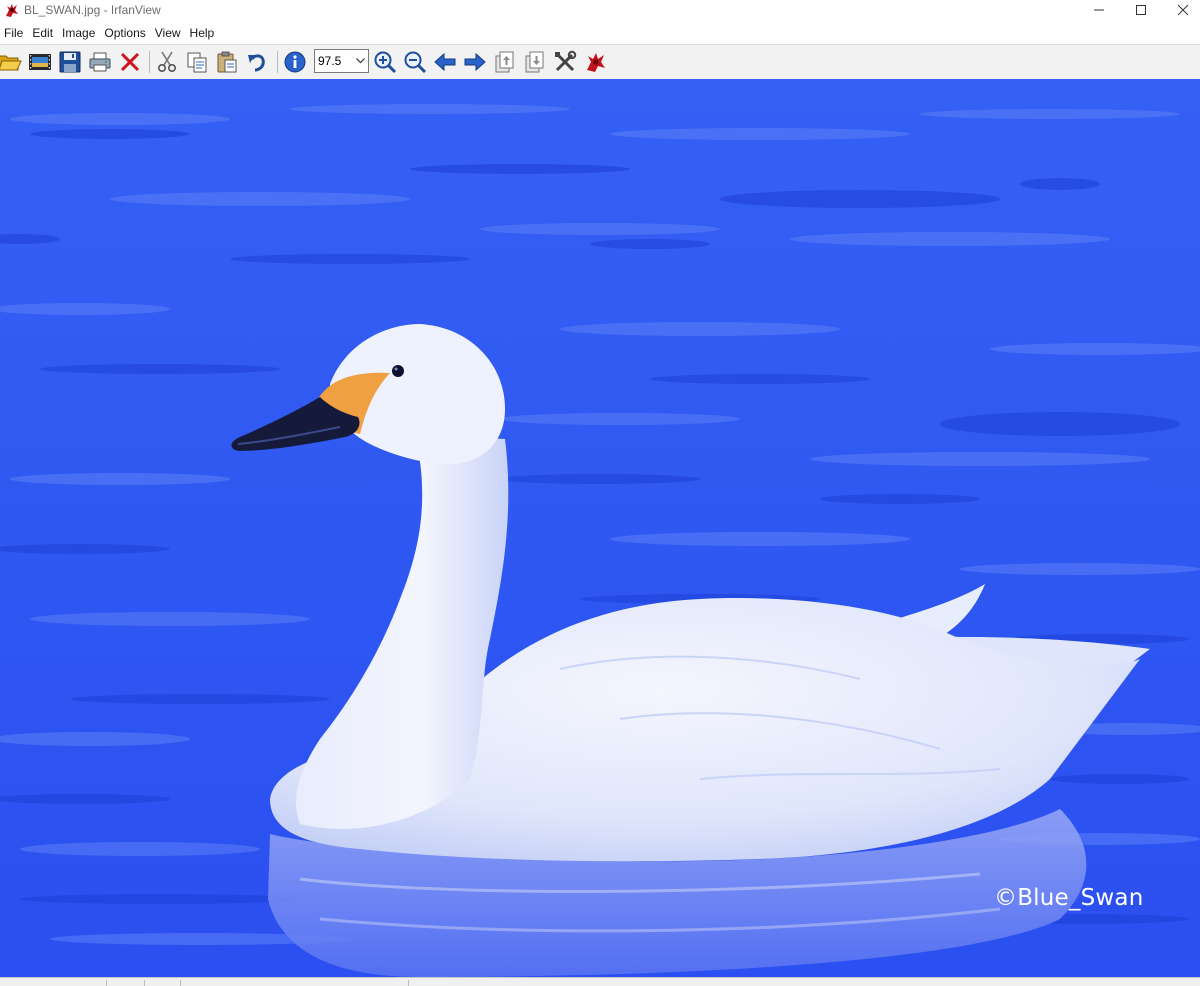 The height and width of the screenshot is (986, 1200). I want to click on maximize-button, so click(1141, 10).